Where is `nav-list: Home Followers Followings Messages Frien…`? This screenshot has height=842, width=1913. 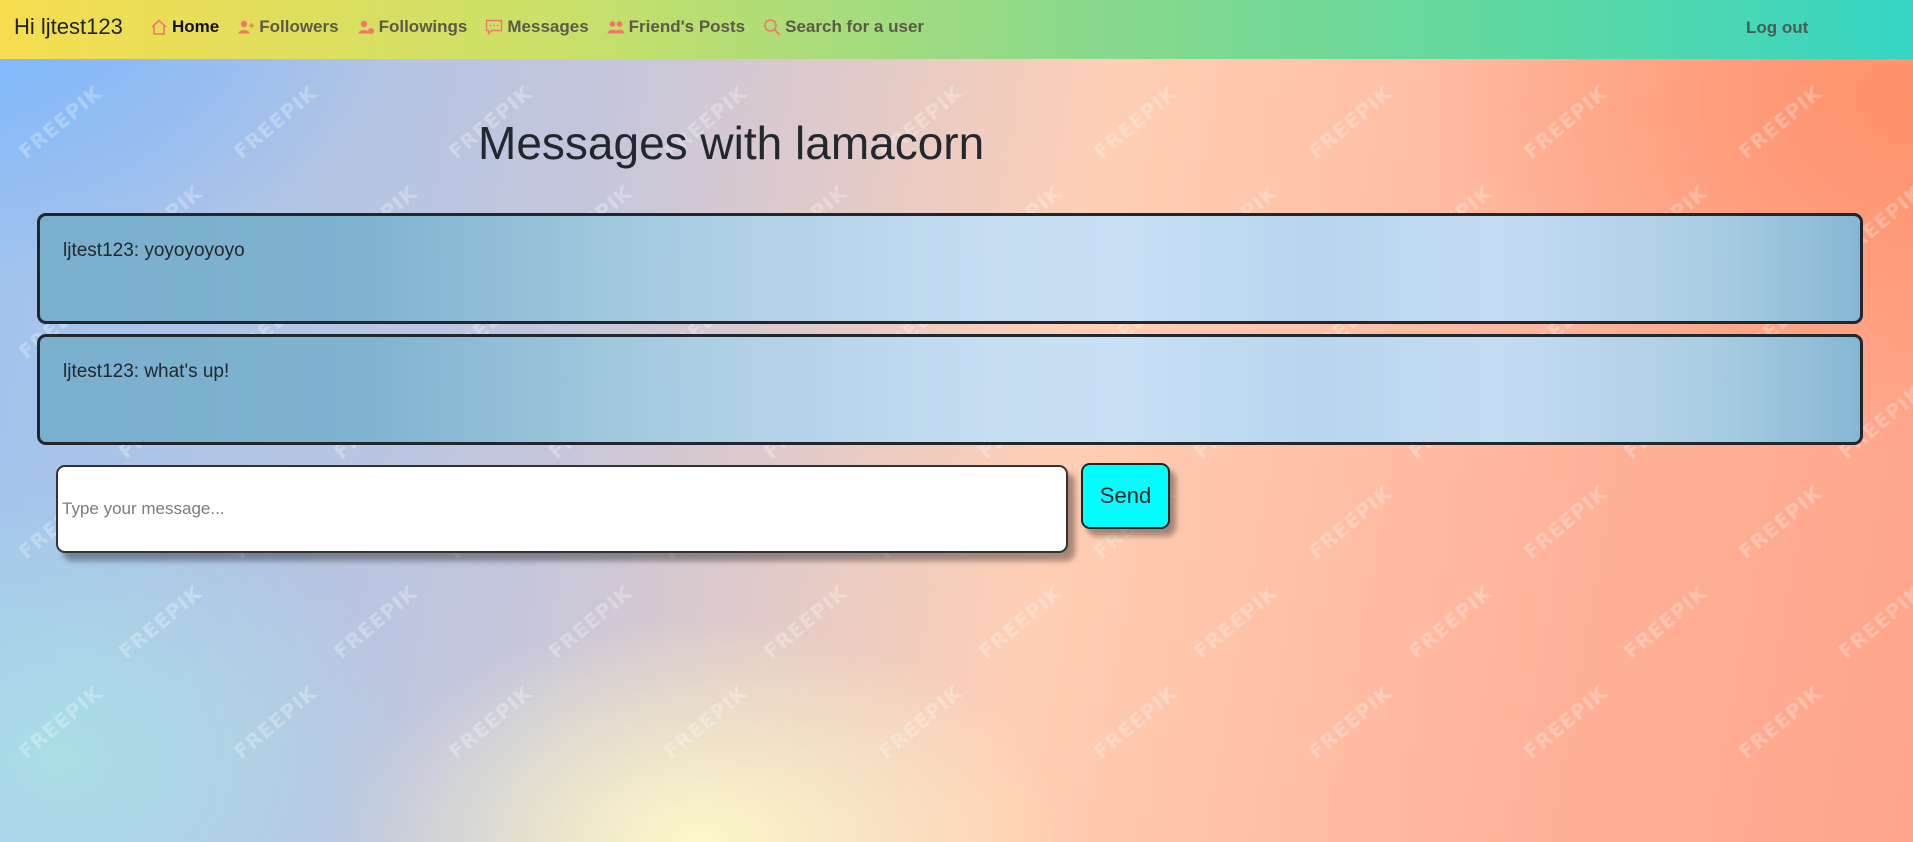 nav-list: Home Followers Followings Messages Frien… is located at coordinates (546, 27).